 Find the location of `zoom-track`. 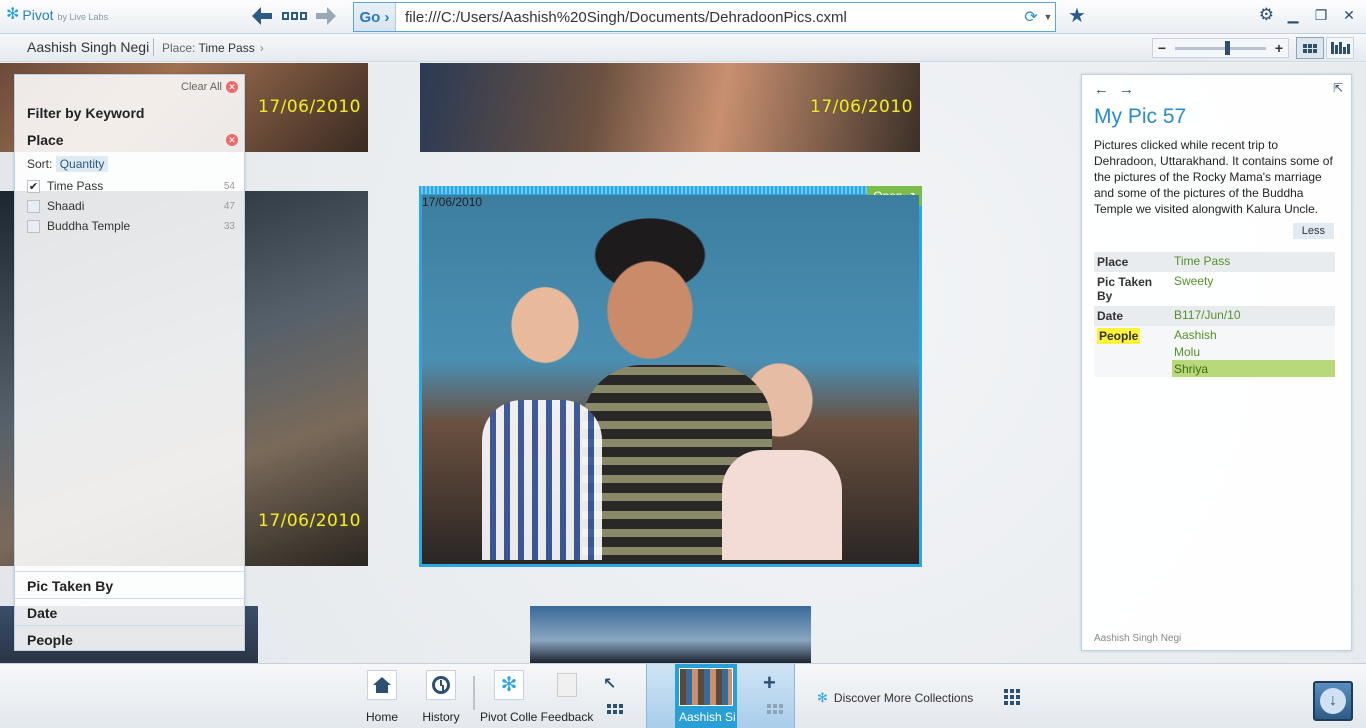

zoom-track is located at coordinates (1220, 47).